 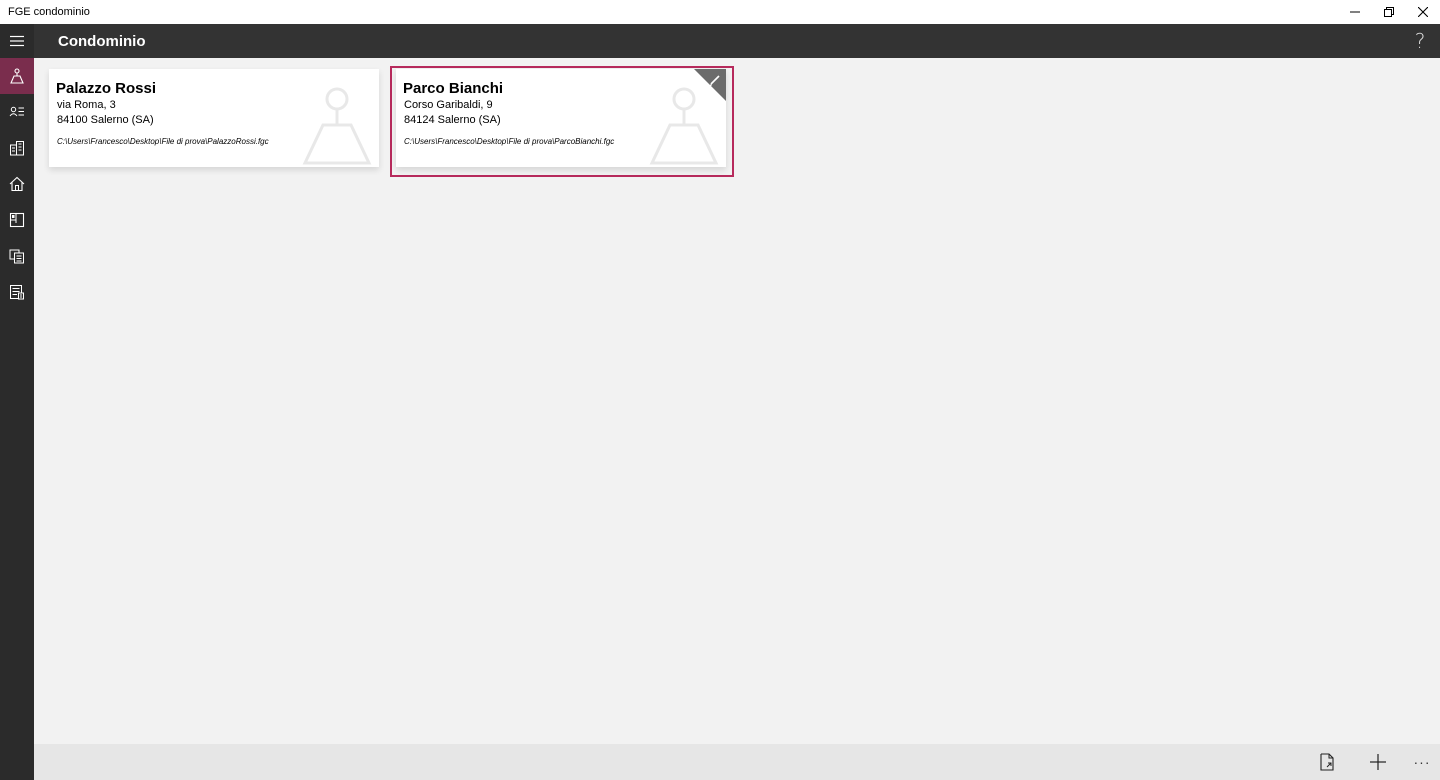 I want to click on add-icon, so click(x=1378, y=762).